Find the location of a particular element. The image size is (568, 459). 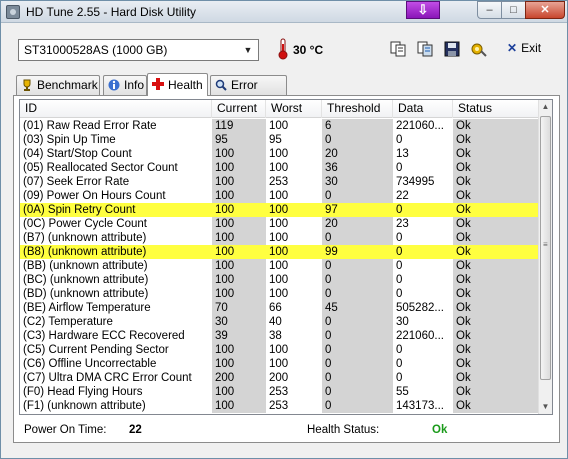

drive-select: ST31000528AS (1000 GB) ▼ is located at coordinates (138, 50).